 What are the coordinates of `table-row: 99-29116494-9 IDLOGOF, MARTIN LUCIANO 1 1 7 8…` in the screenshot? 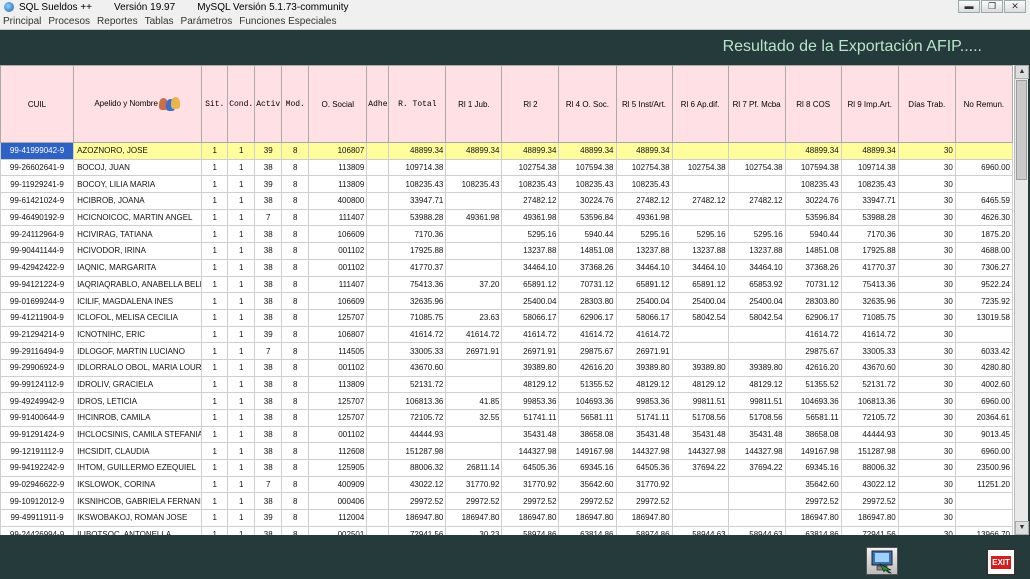 It's located at (507, 351).